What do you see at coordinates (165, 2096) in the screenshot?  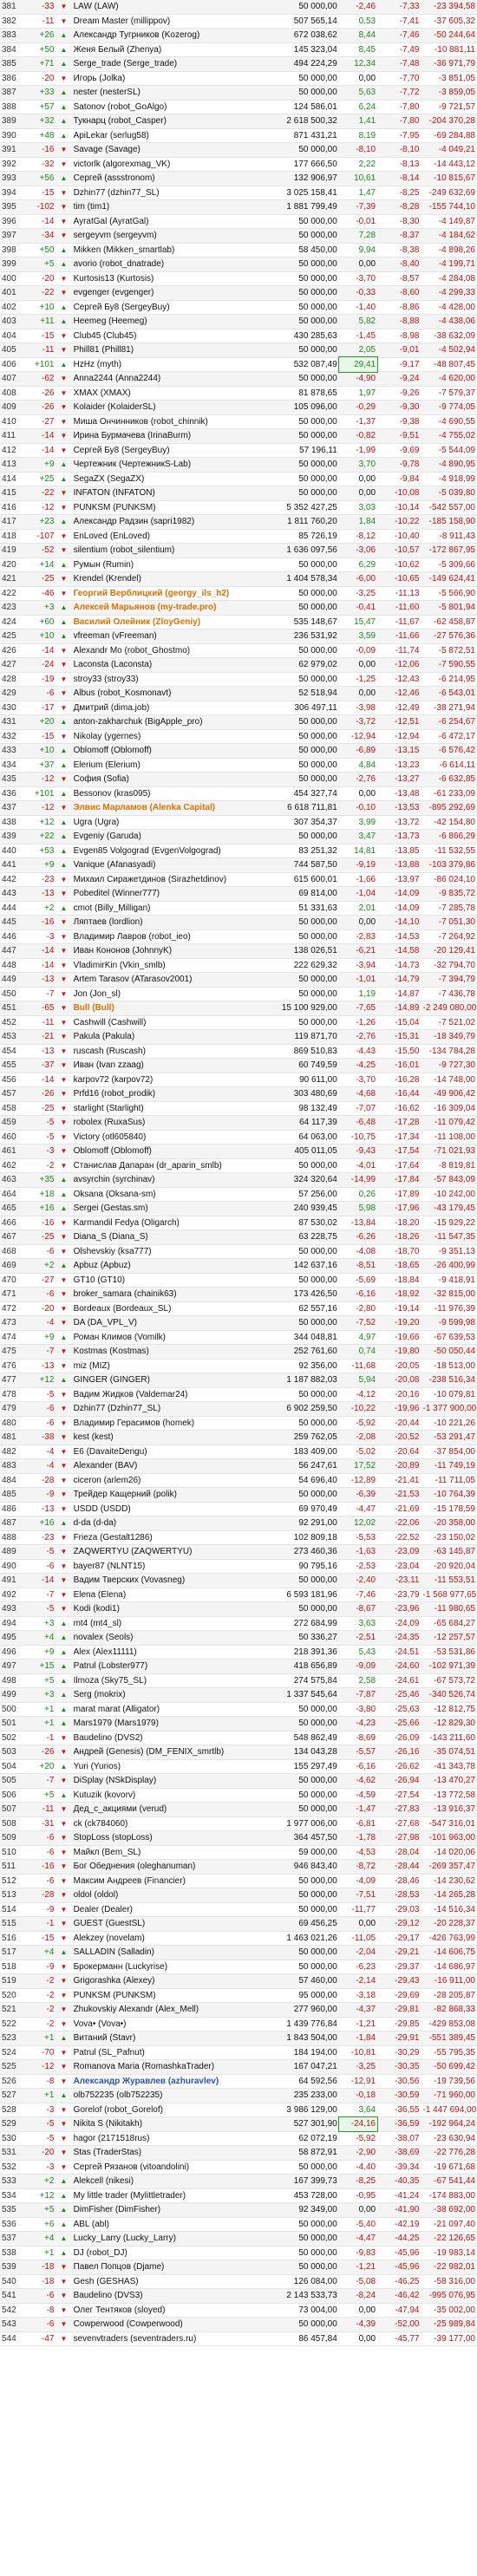 I see `participant-link: olb752235 (olb752235)` at bounding box center [165, 2096].